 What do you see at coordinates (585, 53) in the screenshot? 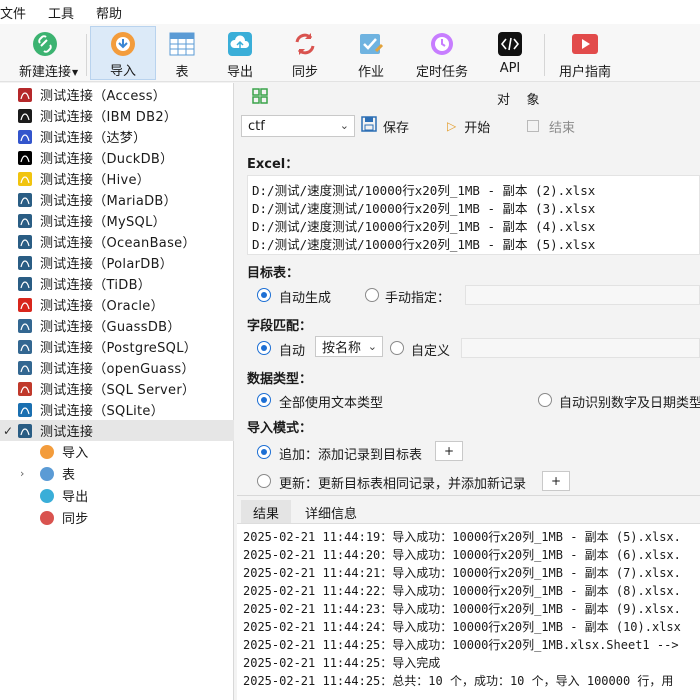
I see `user-guide-button: 用户指南` at bounding box center [585, 53].